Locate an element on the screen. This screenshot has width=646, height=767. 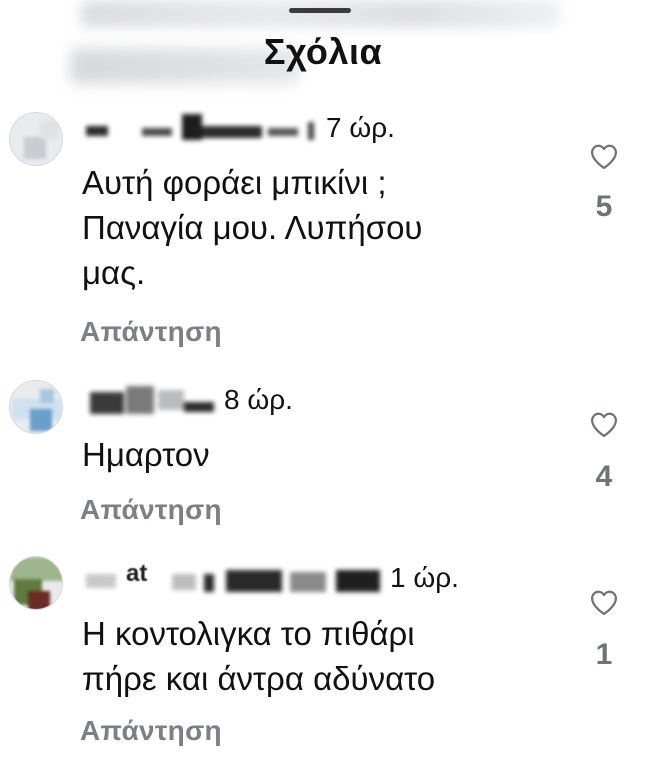
sheet-grab-handle is located at coordinates (320, 10).